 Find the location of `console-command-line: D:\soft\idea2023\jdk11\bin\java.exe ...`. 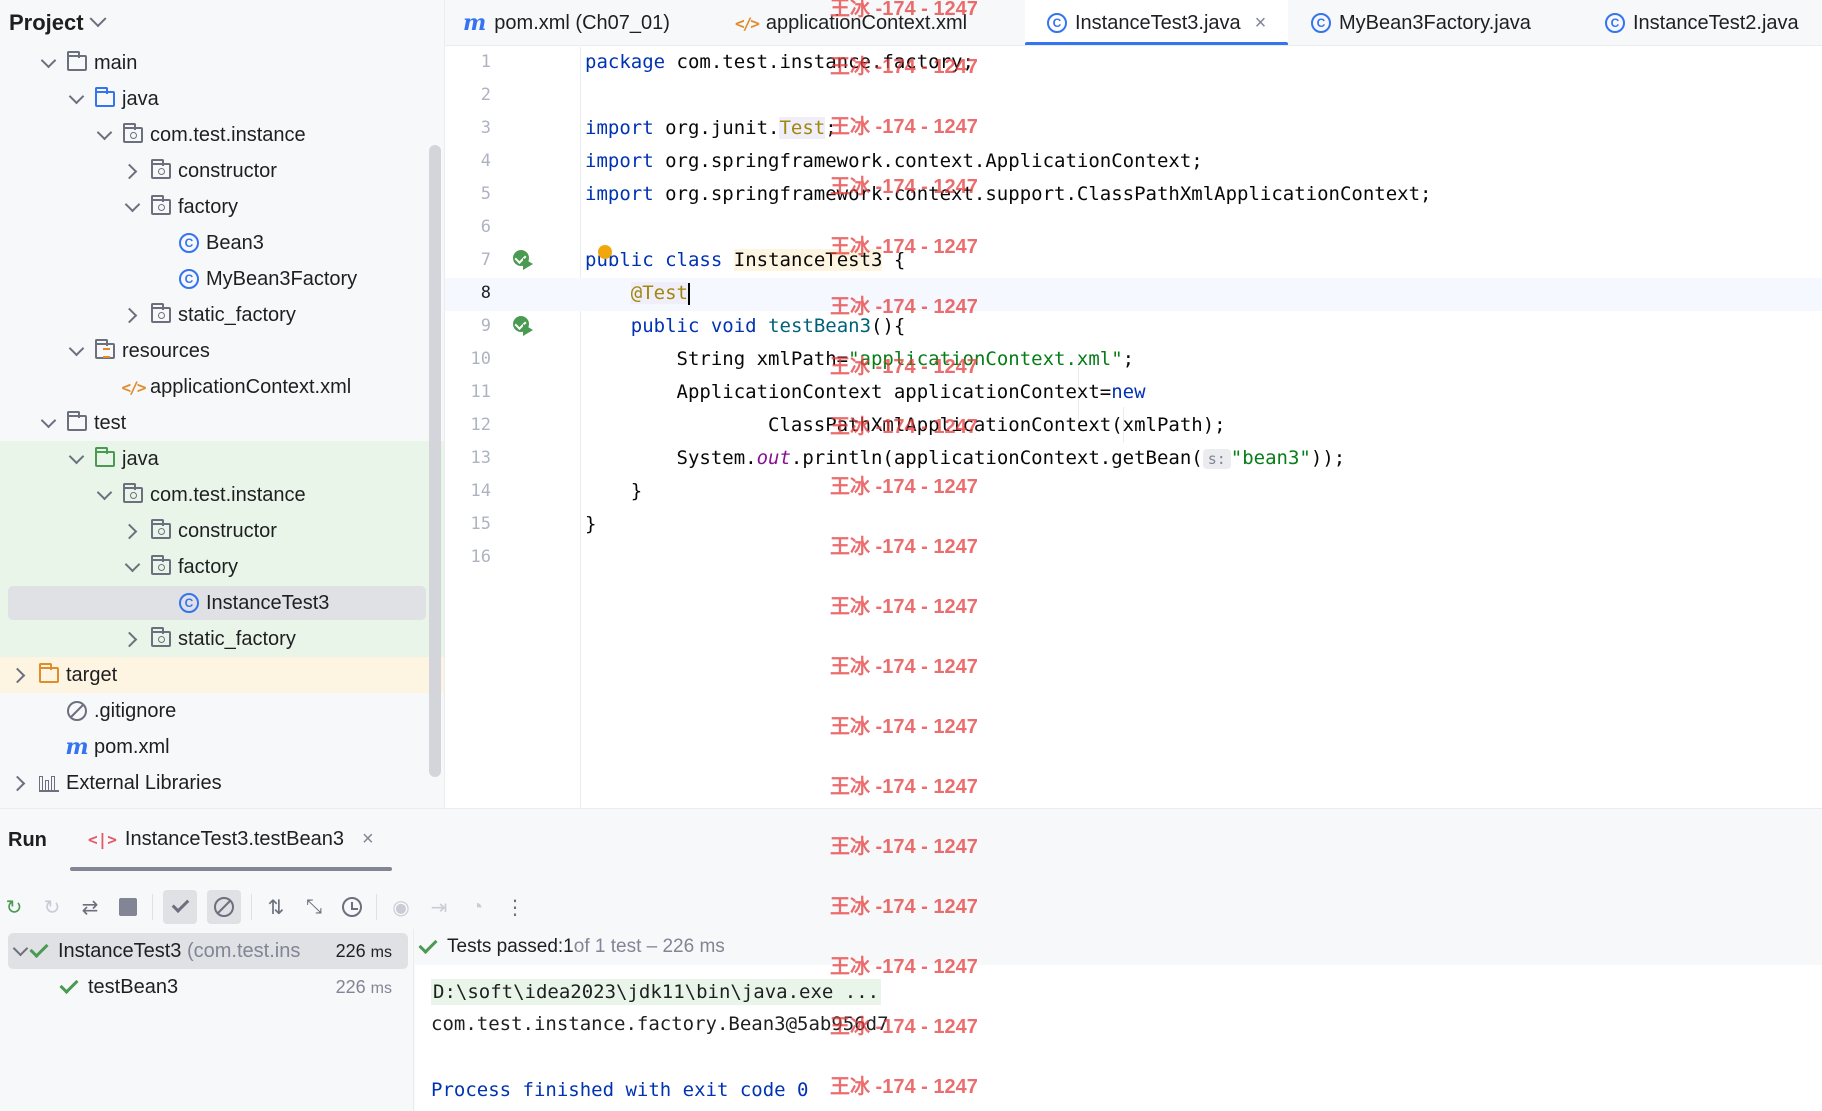

console-command-line: D:\soft\idea2023\jdk11\bin\java.exe ... is located at coordinates (656, 992).